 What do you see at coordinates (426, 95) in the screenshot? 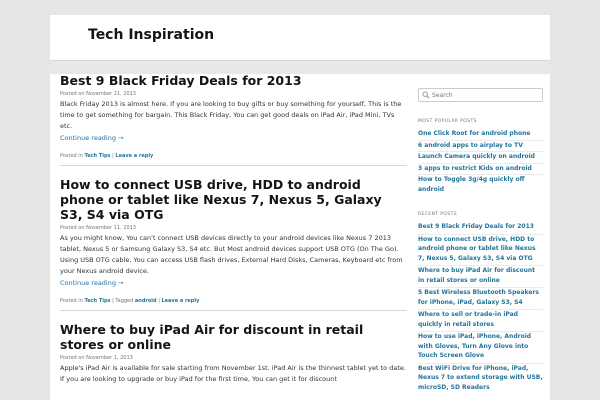
I see `search-icon` at bounding box center [426, 95].